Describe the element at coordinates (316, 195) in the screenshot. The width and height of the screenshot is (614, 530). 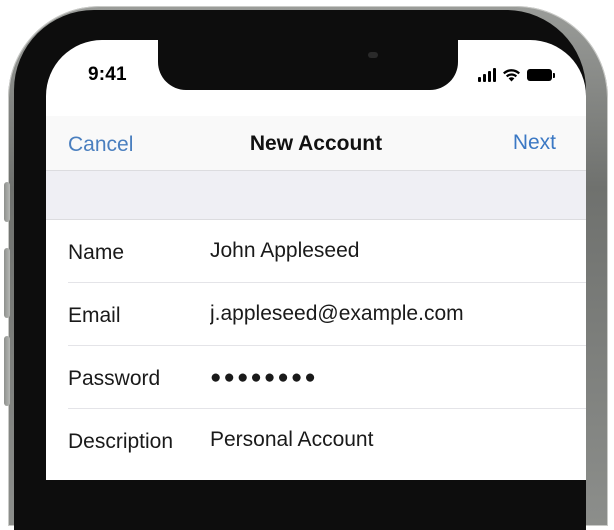
I see `section-separator` at that location.